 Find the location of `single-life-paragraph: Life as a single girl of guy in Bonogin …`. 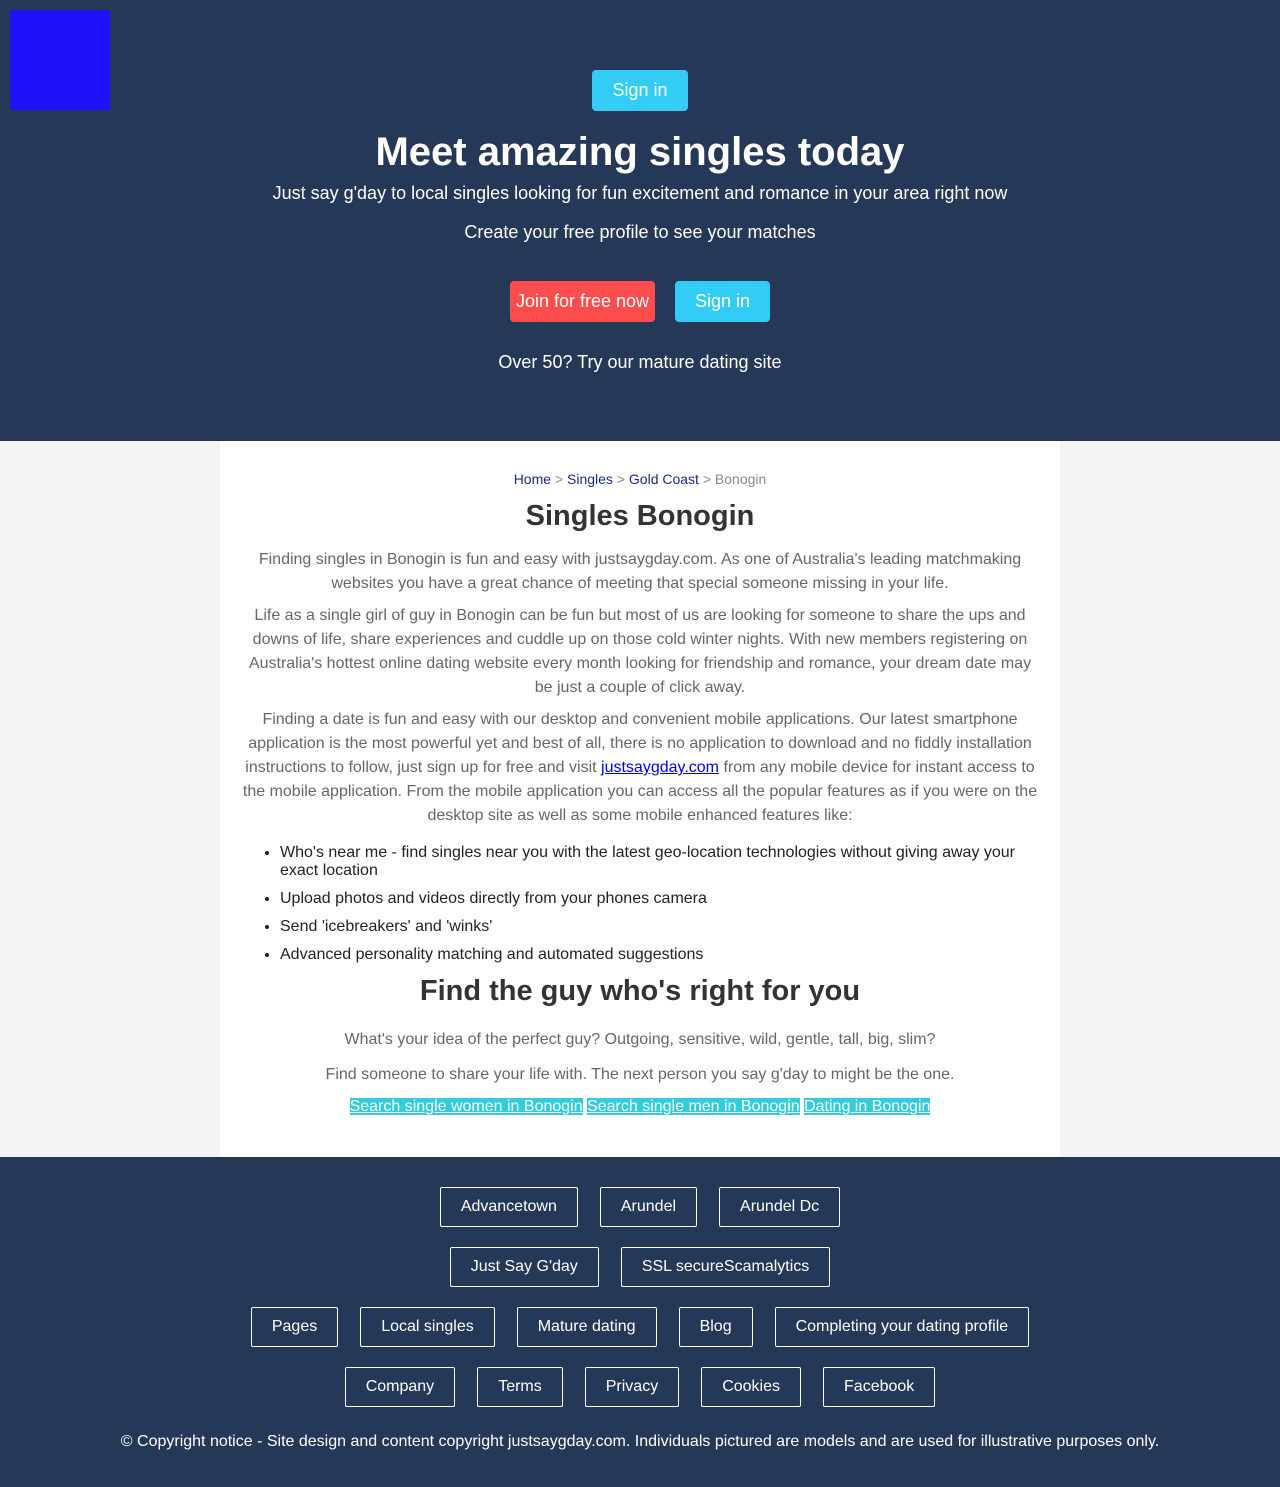

single-life-paragraph: Life as a single girl of guy in Bonogin … is located at coordinates (640, 651).